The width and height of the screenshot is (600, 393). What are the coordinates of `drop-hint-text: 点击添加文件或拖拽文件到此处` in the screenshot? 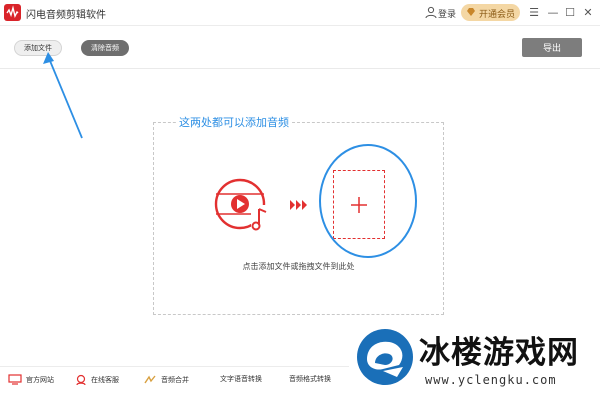 It's located at (298, 266).